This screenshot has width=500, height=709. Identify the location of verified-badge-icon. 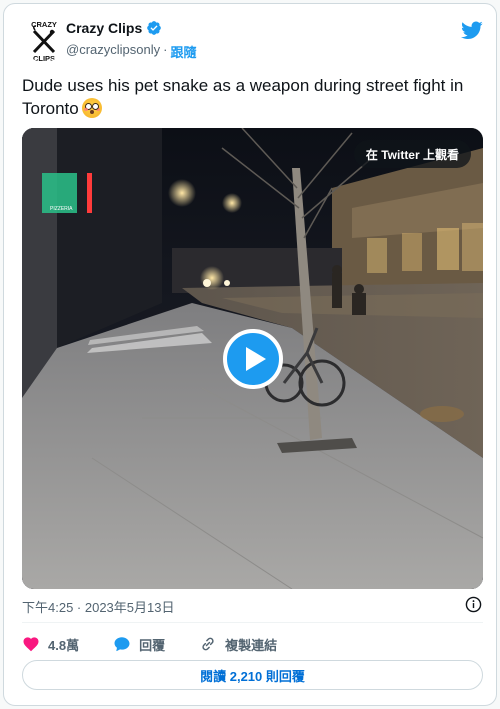
(154, 28).